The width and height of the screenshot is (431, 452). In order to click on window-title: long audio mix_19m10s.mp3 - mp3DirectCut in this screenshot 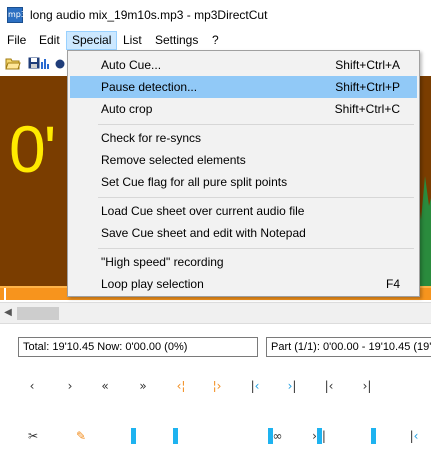, I will do `click(149, 15)`.